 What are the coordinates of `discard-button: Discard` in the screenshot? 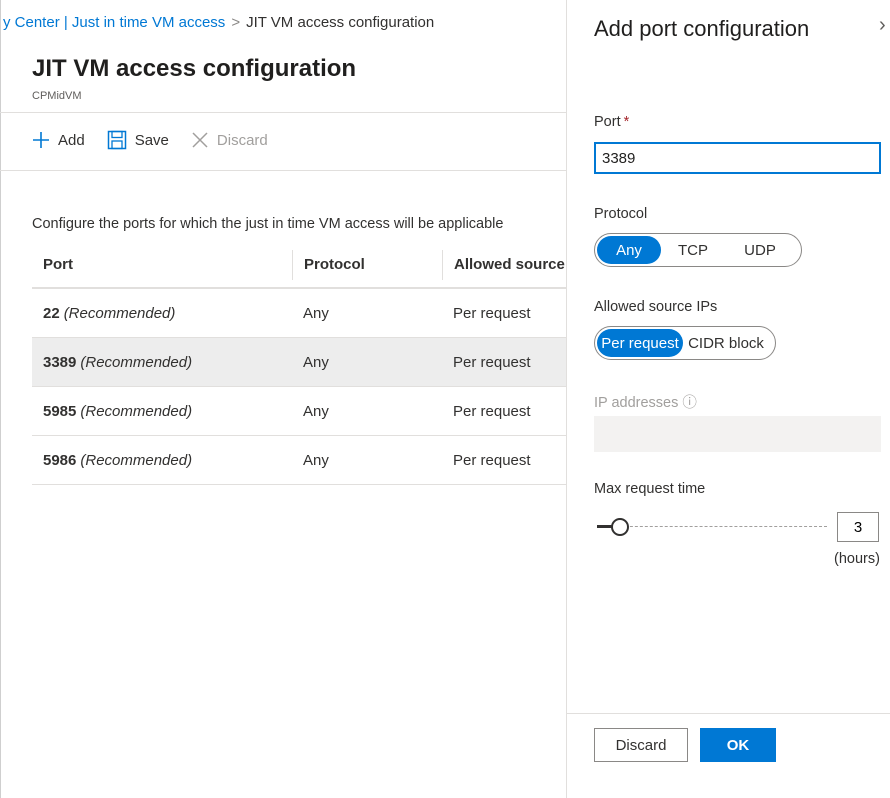 It's located at (641, 745).